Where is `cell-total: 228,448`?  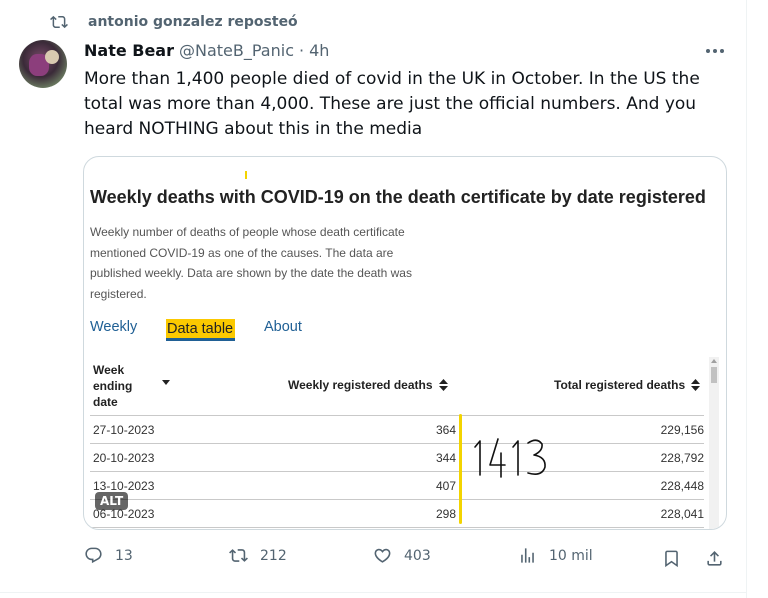
cell-total: 228,448 is located at coordinates (682, 486).